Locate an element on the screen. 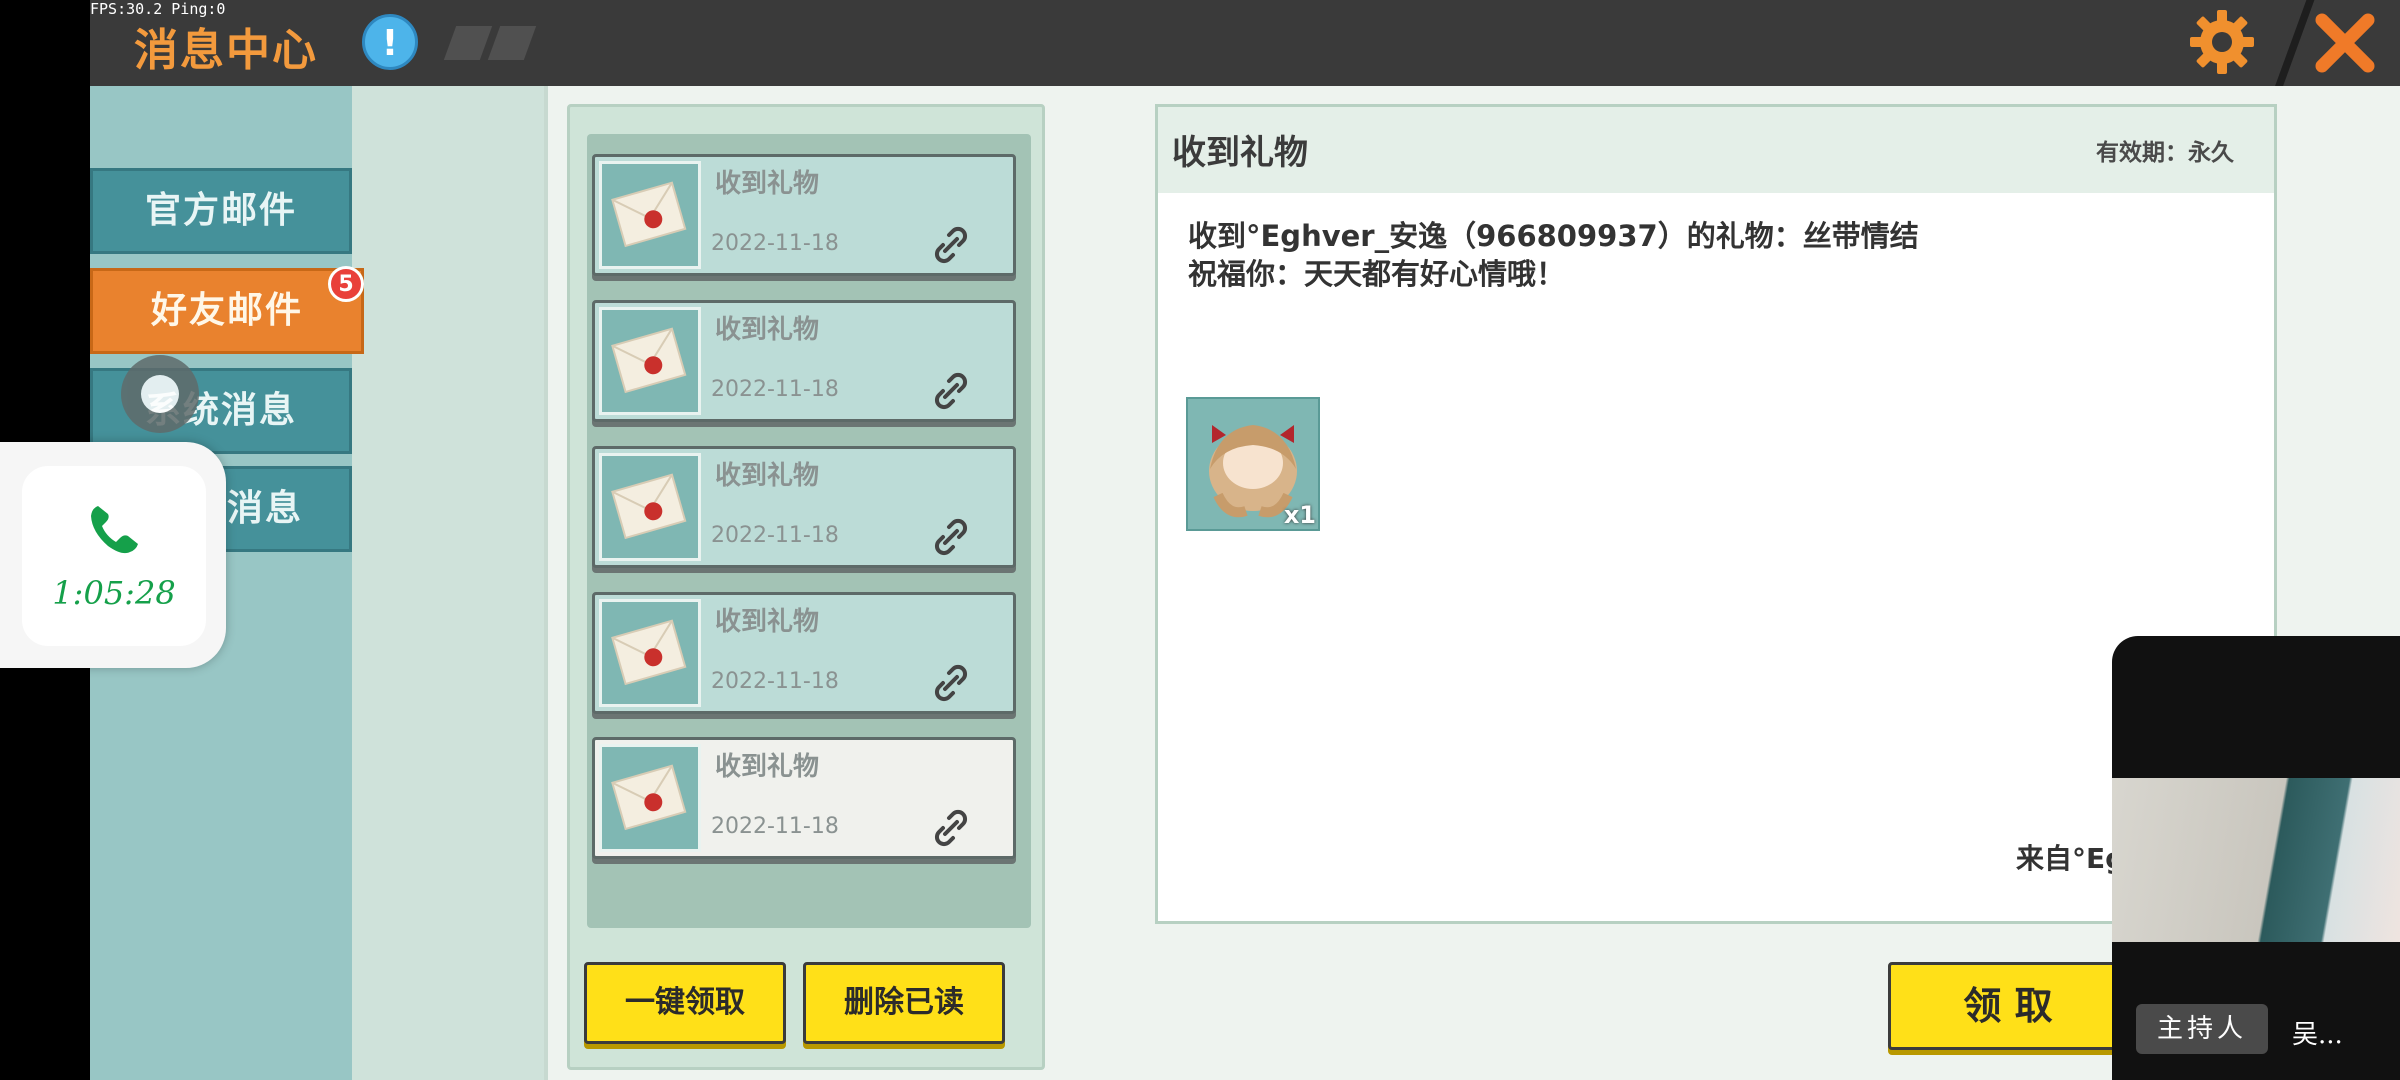 This screenshot has height=1080, width=2400. mail-body-line: 收到°Eghver_安逸（966809937）的礼物：丝带情结 is located at coordinates (1553, 236).